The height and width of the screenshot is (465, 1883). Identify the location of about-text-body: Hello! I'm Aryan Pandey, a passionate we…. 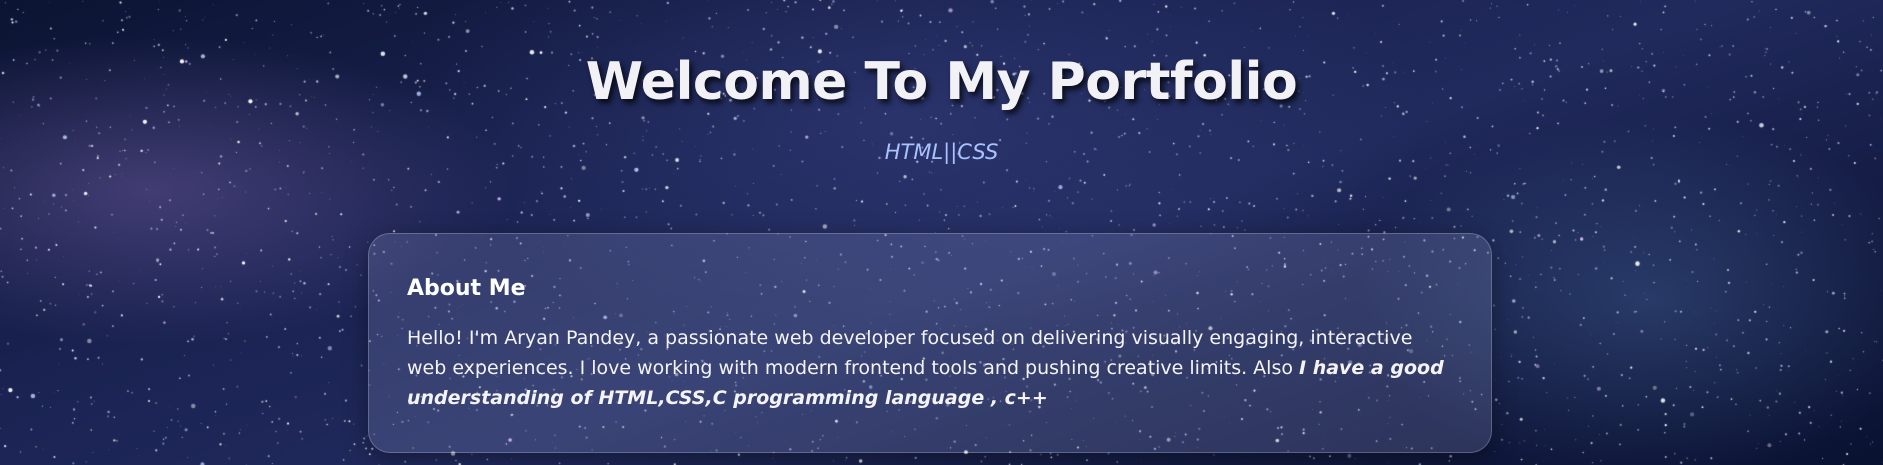
(910, 353).